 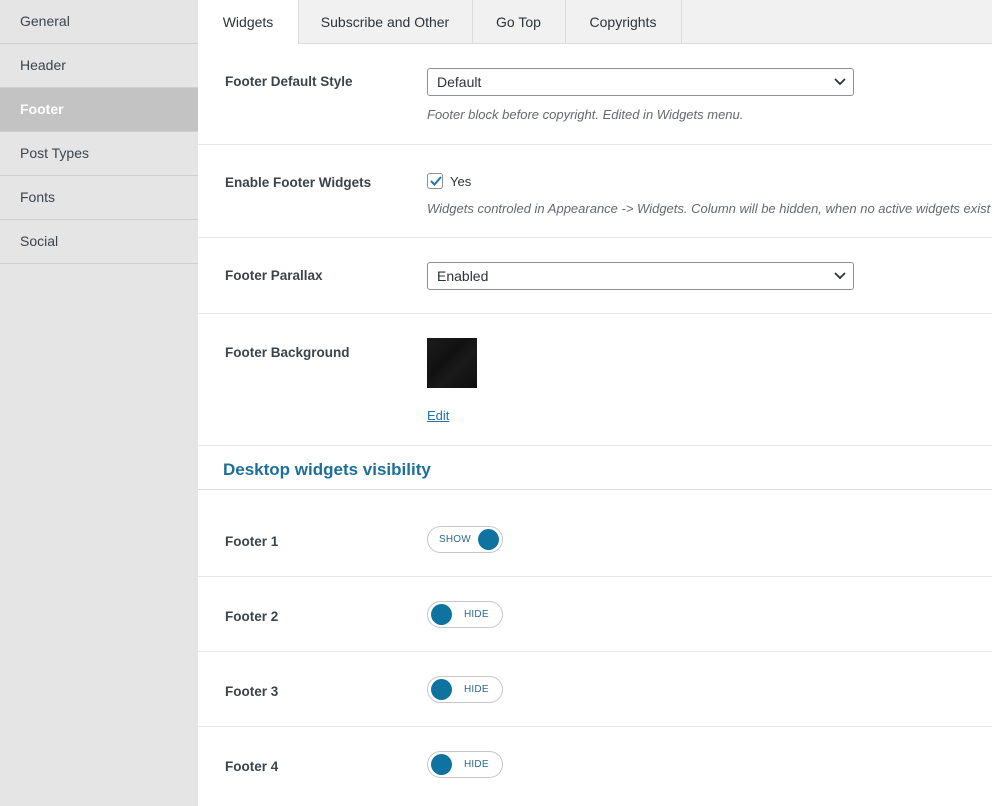 I want to click on sidebar-item-footer: Footer, so click(x=99, y=110).